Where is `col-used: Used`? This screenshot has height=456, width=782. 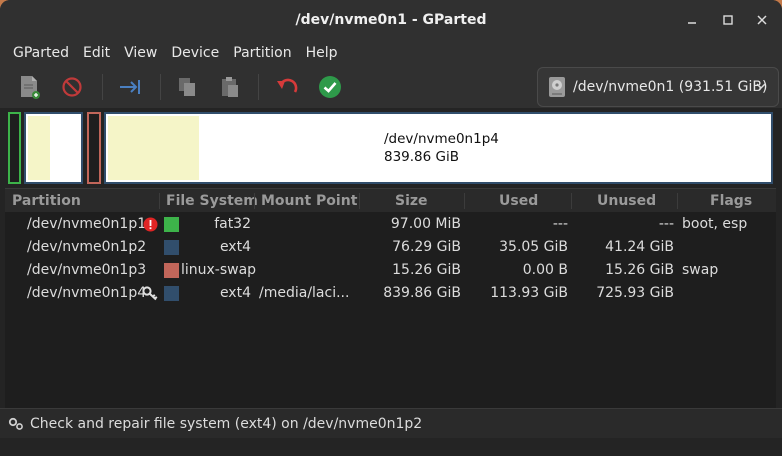
col-used: Used is located at coordinates (518, 201).